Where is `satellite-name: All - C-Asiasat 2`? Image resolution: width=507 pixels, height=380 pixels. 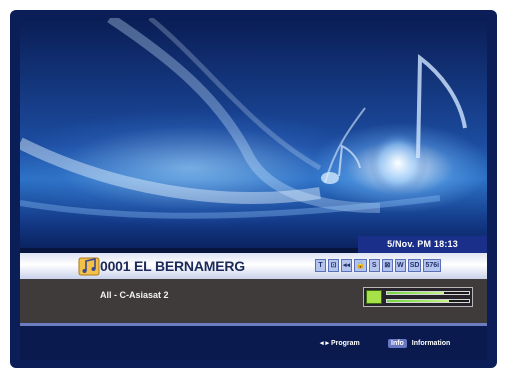
satellite-name: All - C-Asiasat 2 is located at coordinates (134, 295).